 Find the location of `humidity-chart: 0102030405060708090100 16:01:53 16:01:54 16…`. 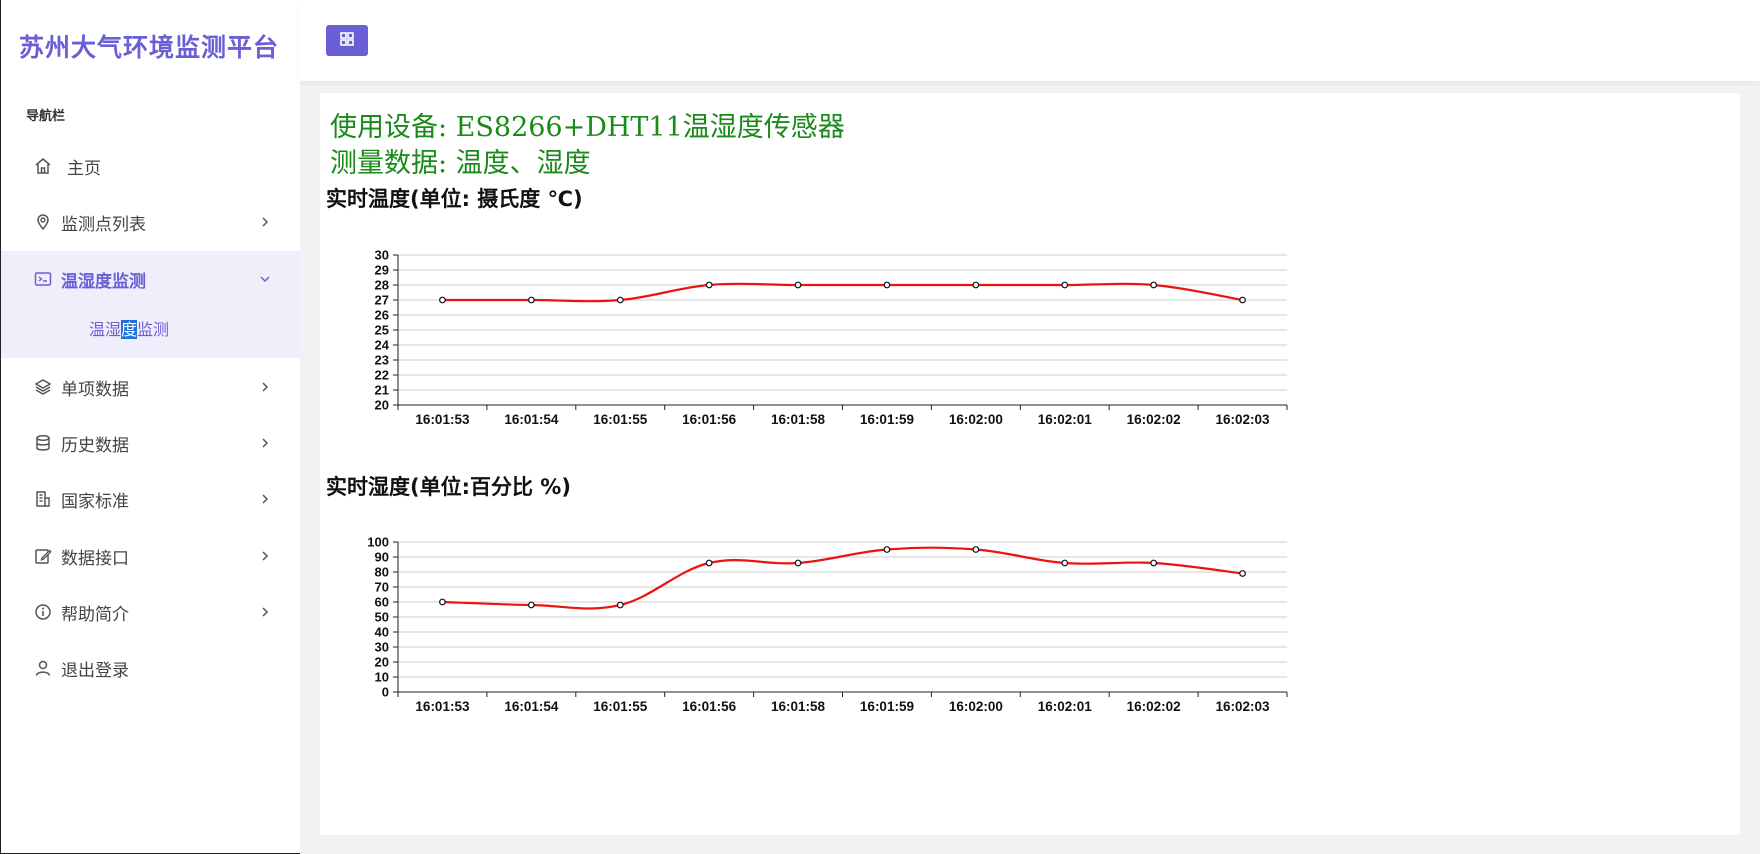

humidity-chart: 0102030405060708090100 16:01:53 16:01:54 16… is located at coordinates (827, 624).